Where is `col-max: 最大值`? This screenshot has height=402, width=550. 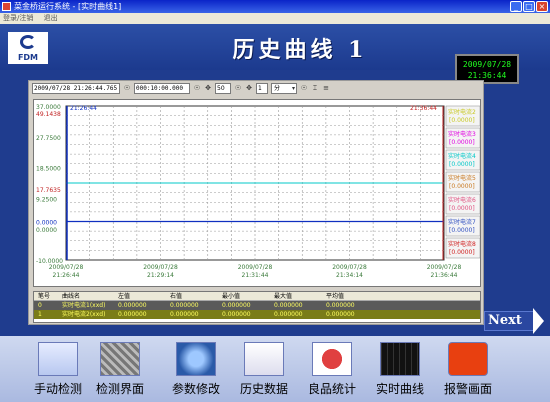 col-max: 最大值 is located at coordinates (283, 296).